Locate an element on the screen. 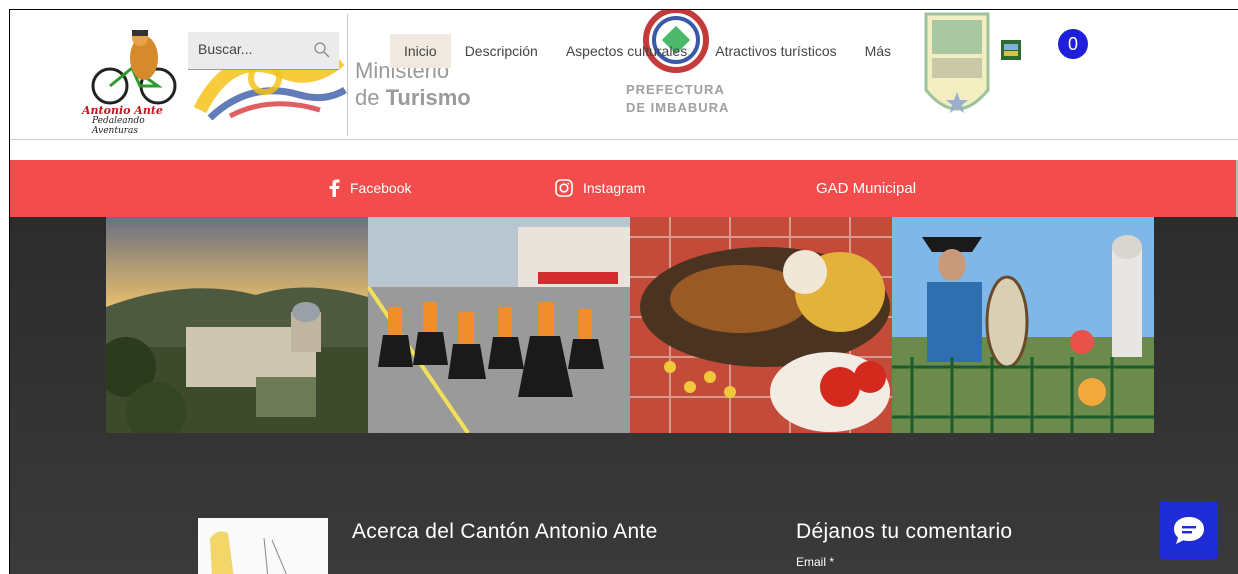  bicycle-logo-icon is located at coordinates (134, 67).